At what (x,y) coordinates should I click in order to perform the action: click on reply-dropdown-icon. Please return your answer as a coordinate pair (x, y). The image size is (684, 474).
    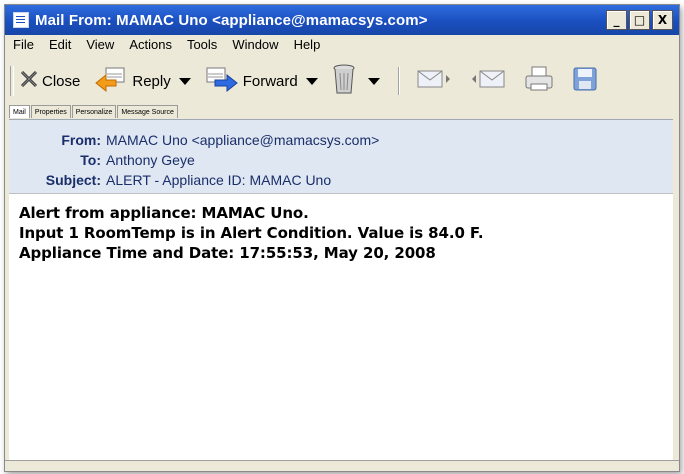
    Looking at the image, I should click on (184, 81).